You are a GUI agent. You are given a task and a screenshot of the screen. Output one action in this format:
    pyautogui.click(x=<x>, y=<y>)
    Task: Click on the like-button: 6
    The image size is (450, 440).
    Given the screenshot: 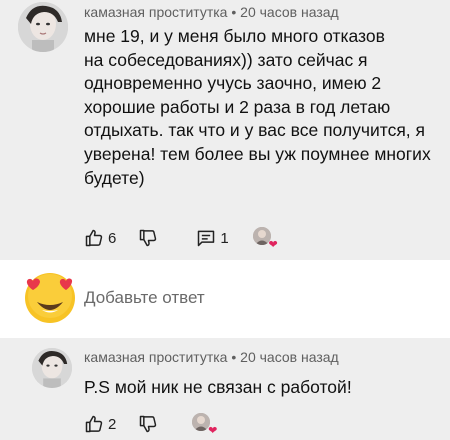 What is the action you would take?
    pyautogui.click(x=100, y=238)
    